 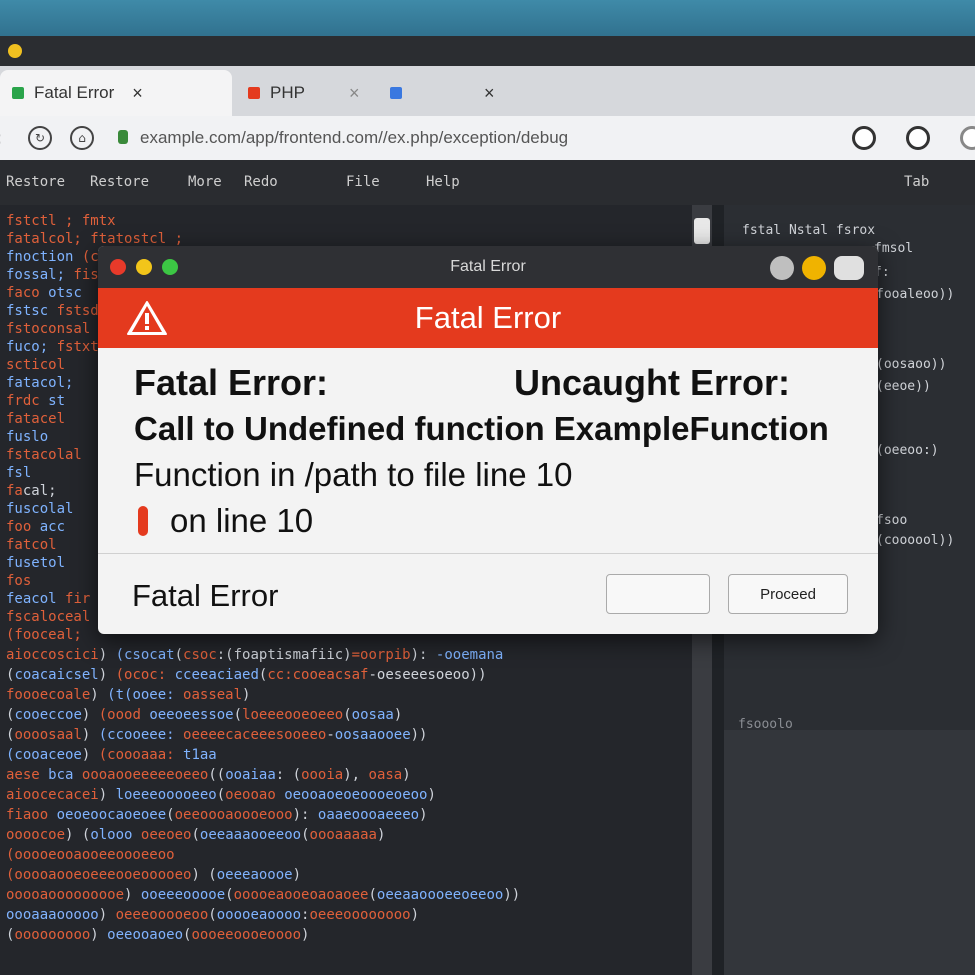 What do you see at coordinates (48, 599) in the screenshot?
I see `code-line: feacol fir` at bounding box center [48, 599].